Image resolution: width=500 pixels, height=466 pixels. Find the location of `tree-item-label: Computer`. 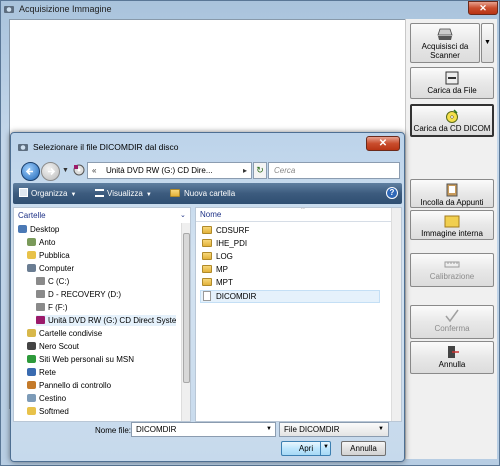

tree-item-label: Computer is located at coordinates (57, 268).